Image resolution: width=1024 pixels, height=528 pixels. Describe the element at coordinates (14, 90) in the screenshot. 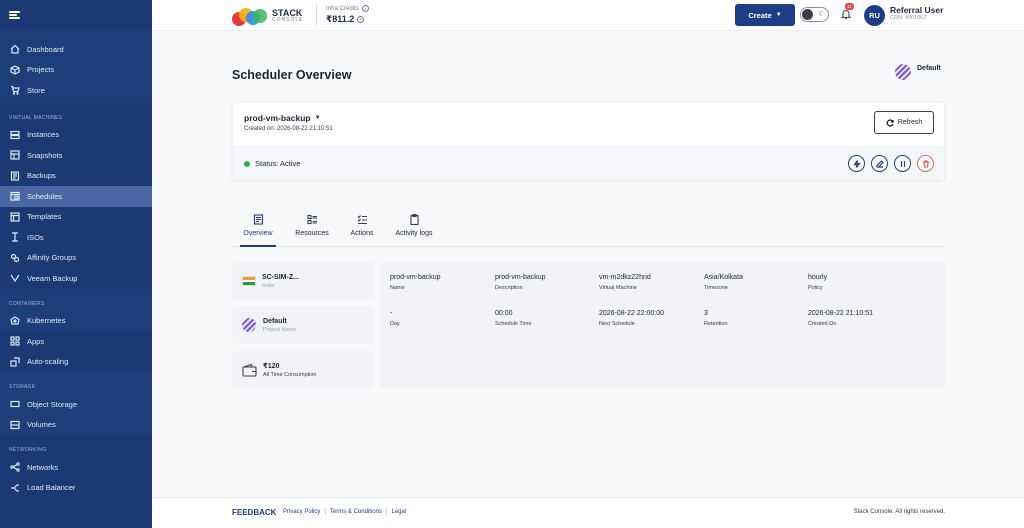

I see `cart-icon` at that location.